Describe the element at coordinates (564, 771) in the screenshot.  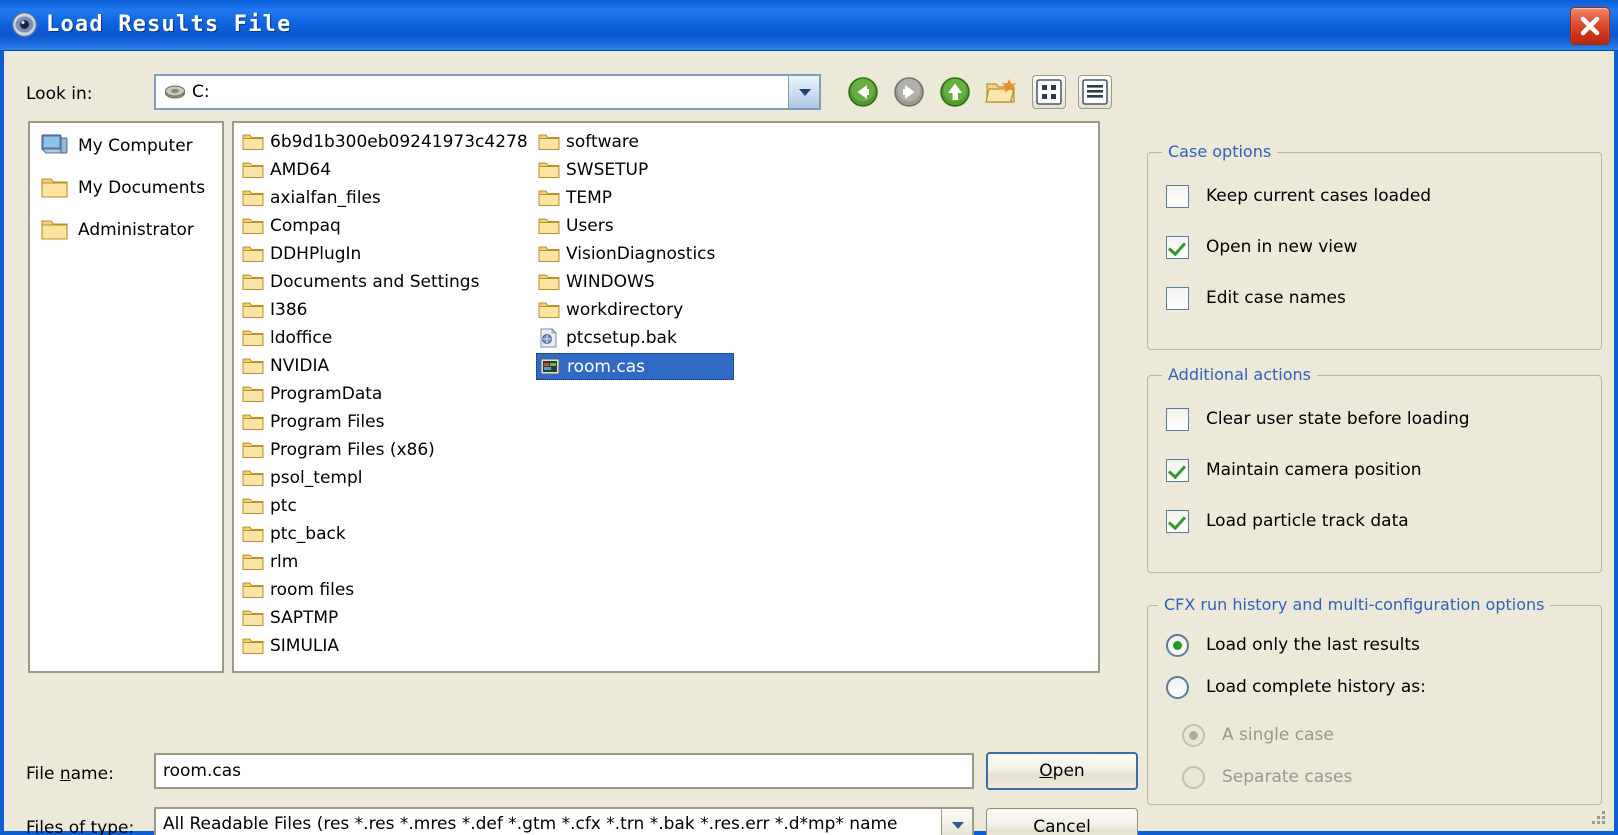
I see `file-name-input: room.cas` at that location.